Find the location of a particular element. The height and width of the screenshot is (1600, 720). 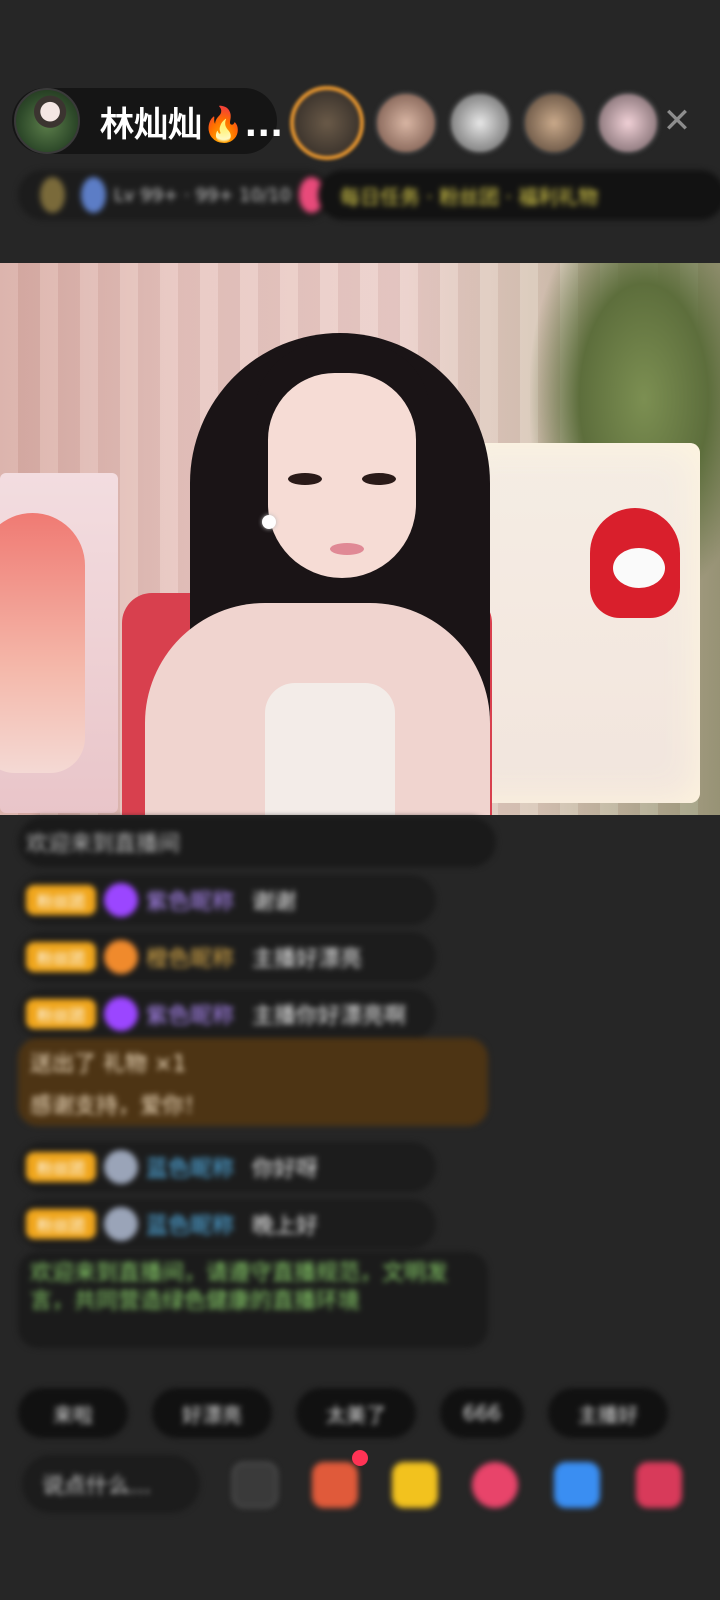

info-strip: Lv 99+ · 99+ 10/10 每日任务 · 粉丝团 · 福利礼物 is located at coordinates (369, 195).